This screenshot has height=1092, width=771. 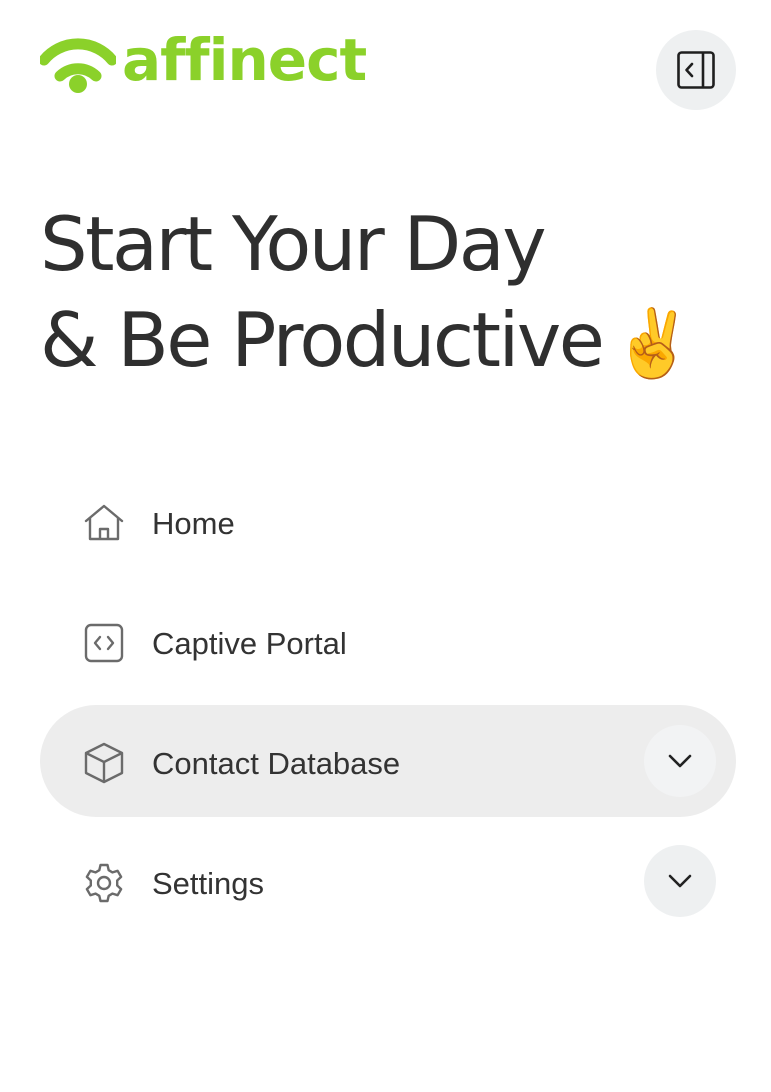 I want to click on gear-icon, so click(x=104, y=883).